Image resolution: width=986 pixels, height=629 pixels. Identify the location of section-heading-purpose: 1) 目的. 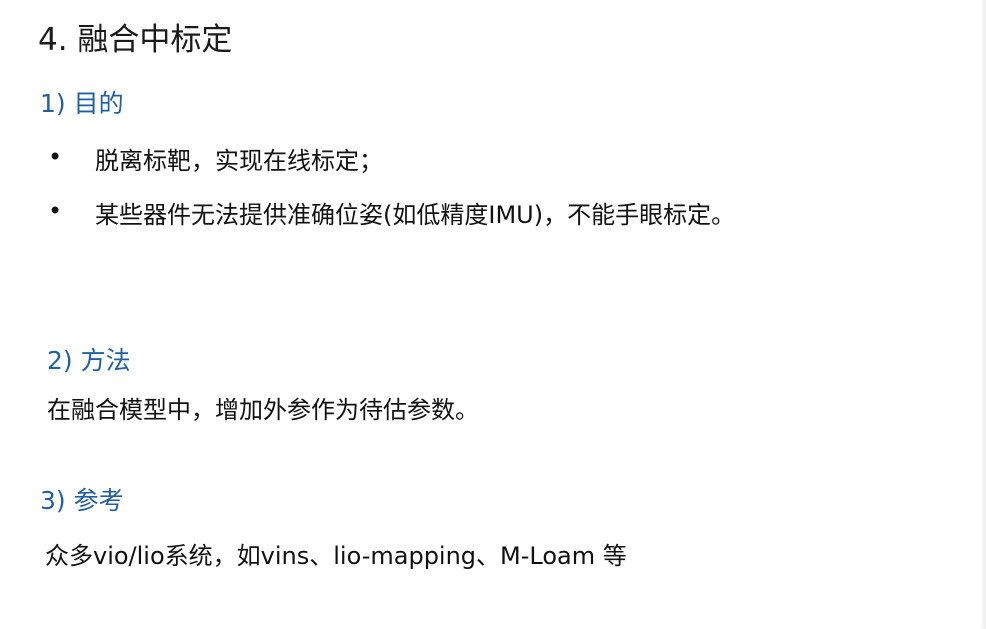
(82, 103).